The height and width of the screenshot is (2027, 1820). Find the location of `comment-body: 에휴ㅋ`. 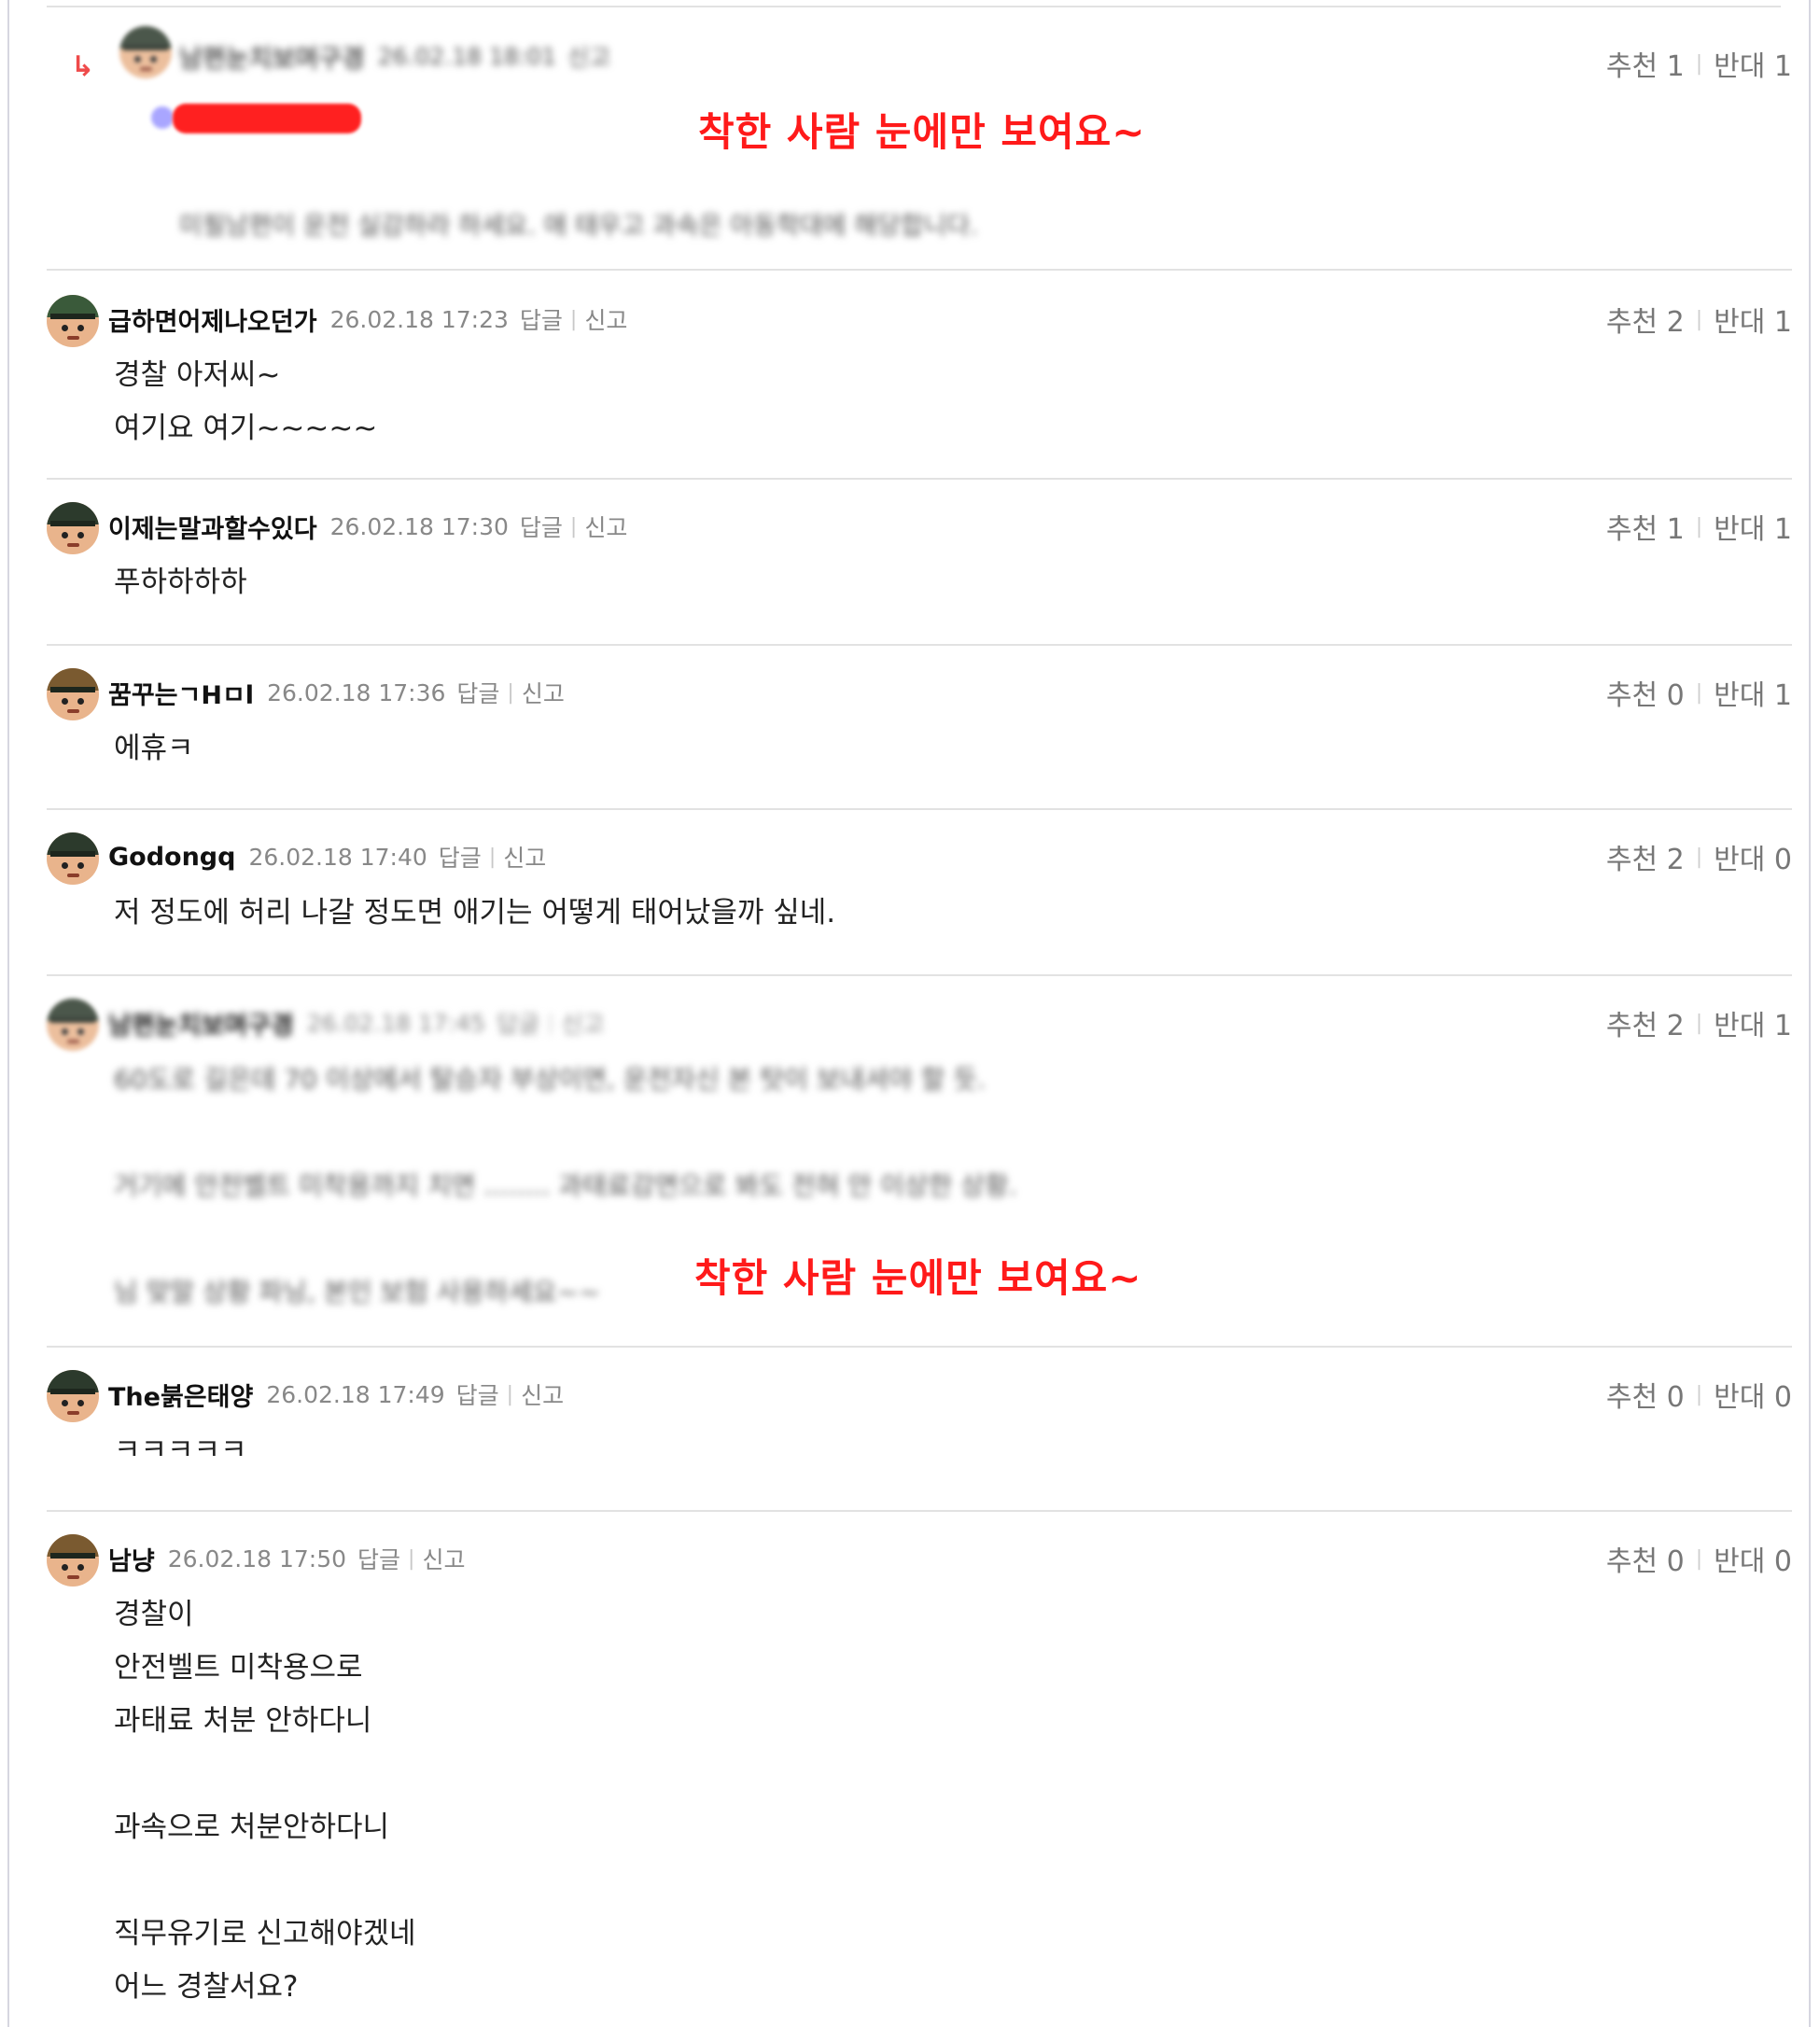

comment-body: 에휴ㅋ is located at coordinates (154, 749).